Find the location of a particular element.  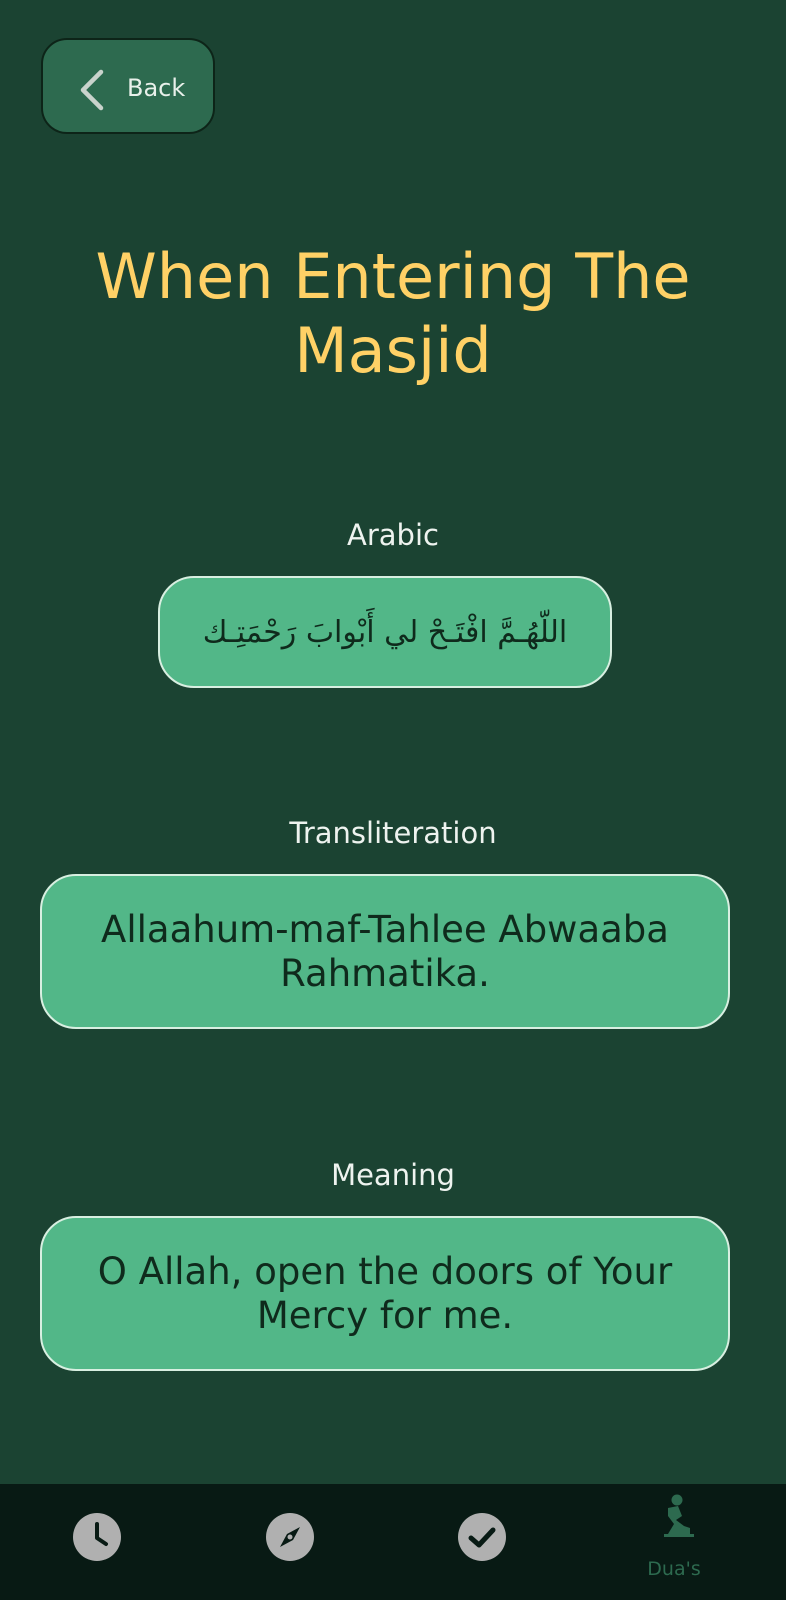

nav-item-clock is located at coordinates (96, 1542).